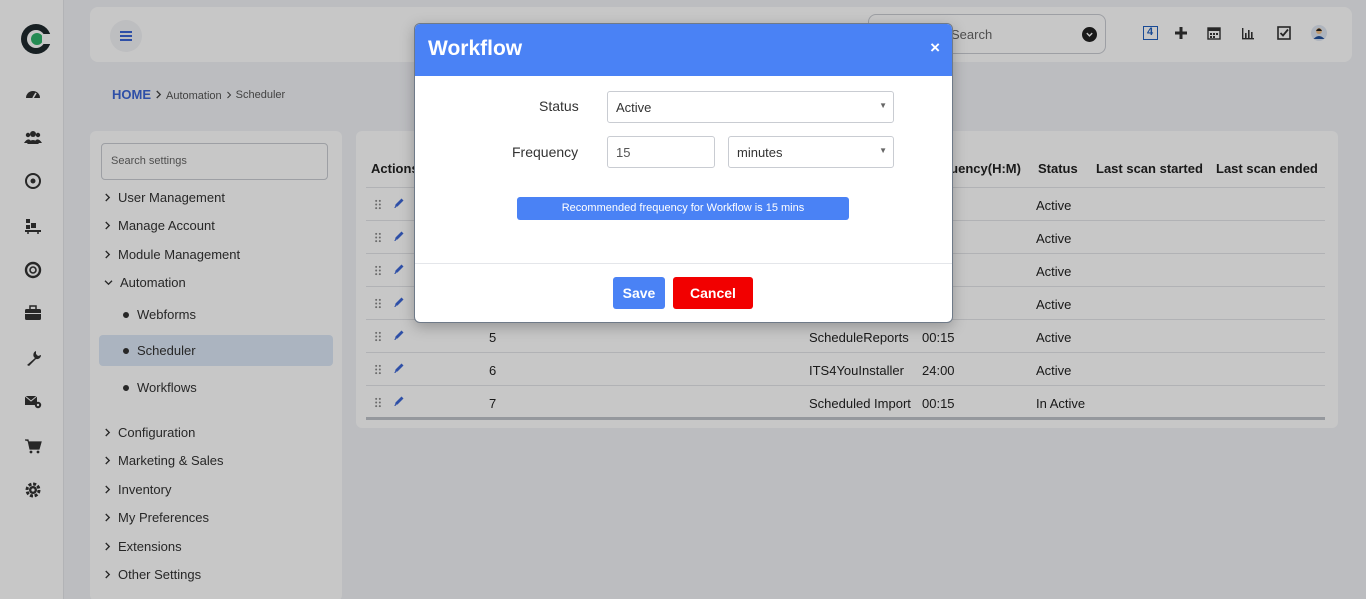 This screenshot has width=1366, height=599. I want to click on modal-title: Workflow, so click(475, 48).